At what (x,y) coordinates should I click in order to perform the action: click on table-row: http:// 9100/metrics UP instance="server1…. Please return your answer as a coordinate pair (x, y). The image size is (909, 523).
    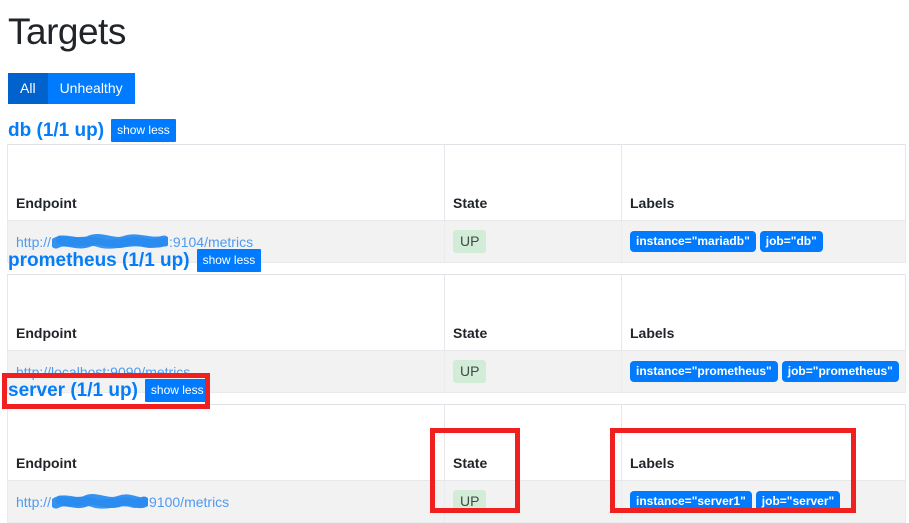
    Looking at the image, I should click on (456, 501).